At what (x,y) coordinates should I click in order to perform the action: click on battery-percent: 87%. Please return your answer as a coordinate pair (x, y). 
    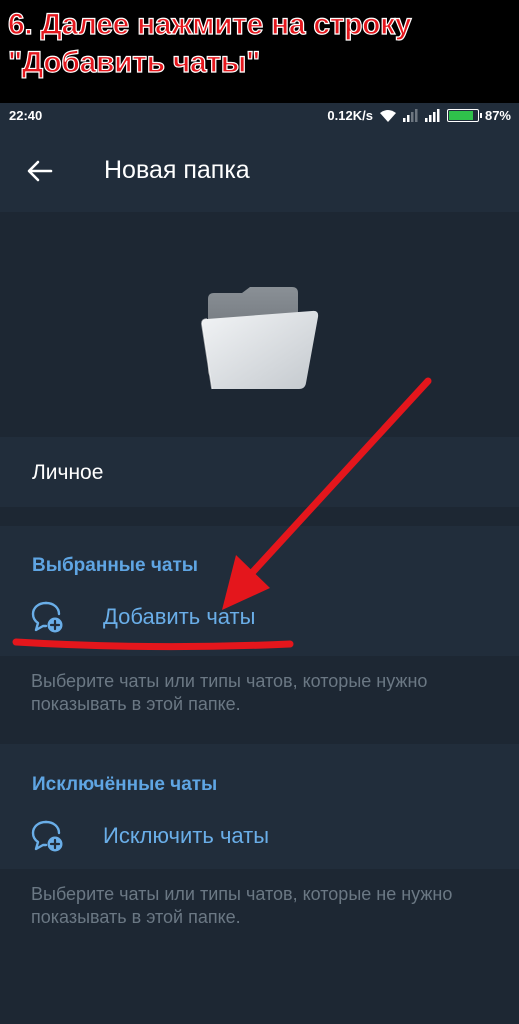
    Looking at the image, I should click on (497, 115).